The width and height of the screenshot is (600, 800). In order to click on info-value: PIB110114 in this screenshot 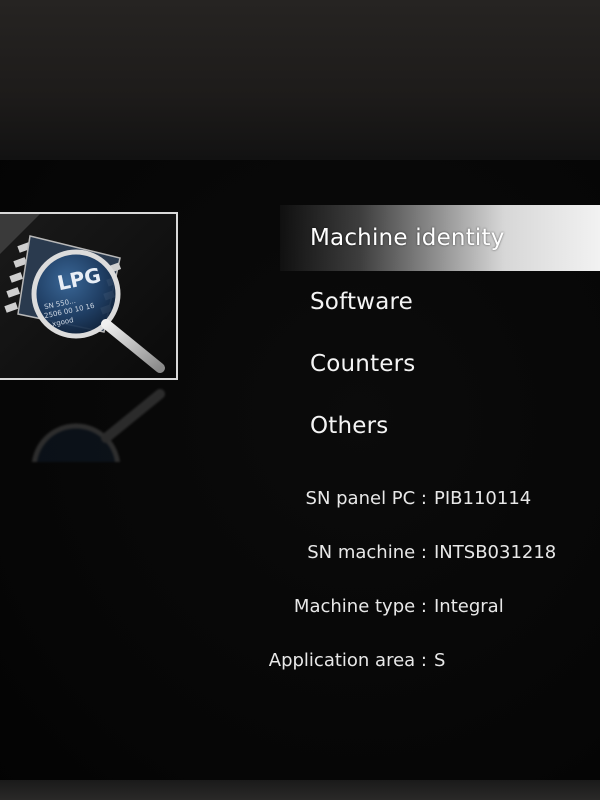, I will do `click(483, 498)`.